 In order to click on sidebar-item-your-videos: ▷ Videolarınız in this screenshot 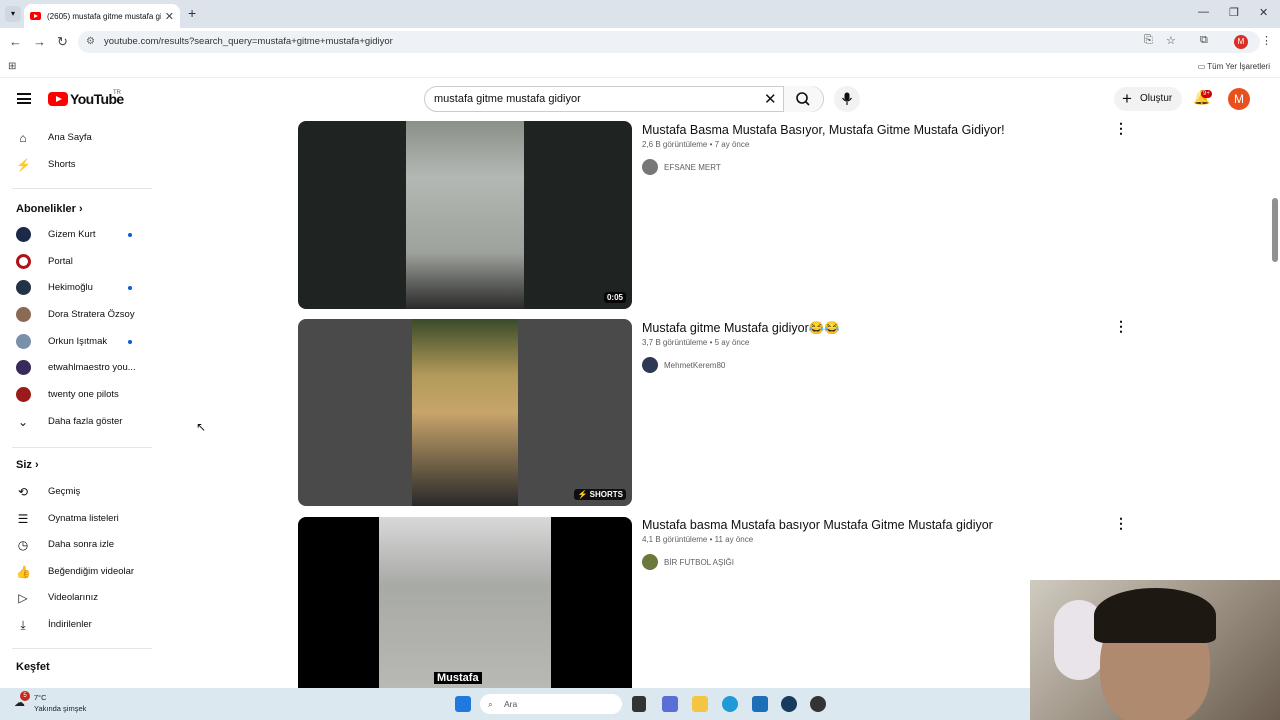, I will do `click(76, 598)`.